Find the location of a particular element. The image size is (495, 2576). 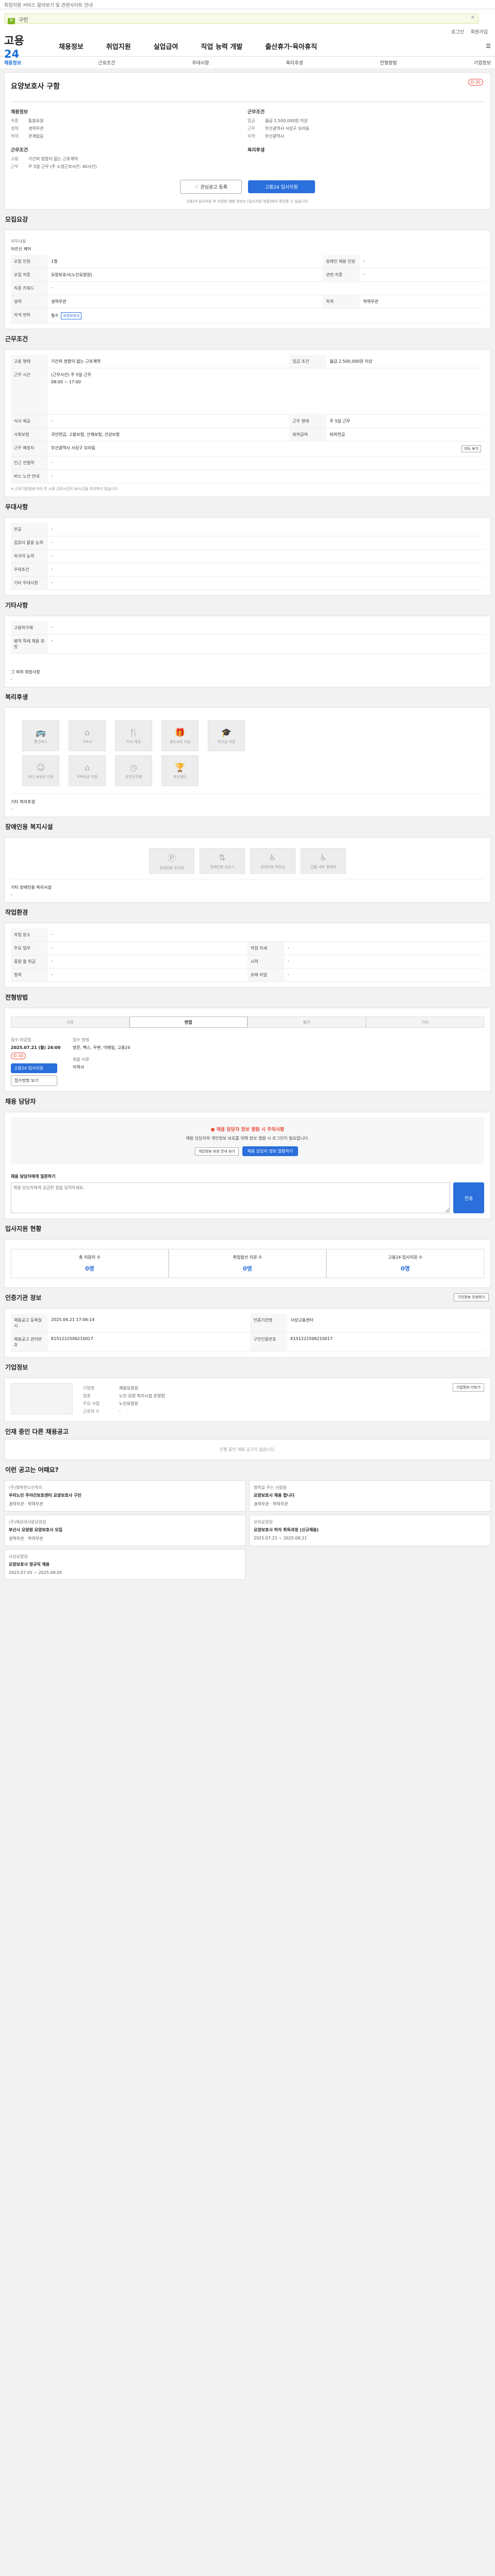

method-view-button: 접수방법 보기 is located at coordinates (34, 1081).